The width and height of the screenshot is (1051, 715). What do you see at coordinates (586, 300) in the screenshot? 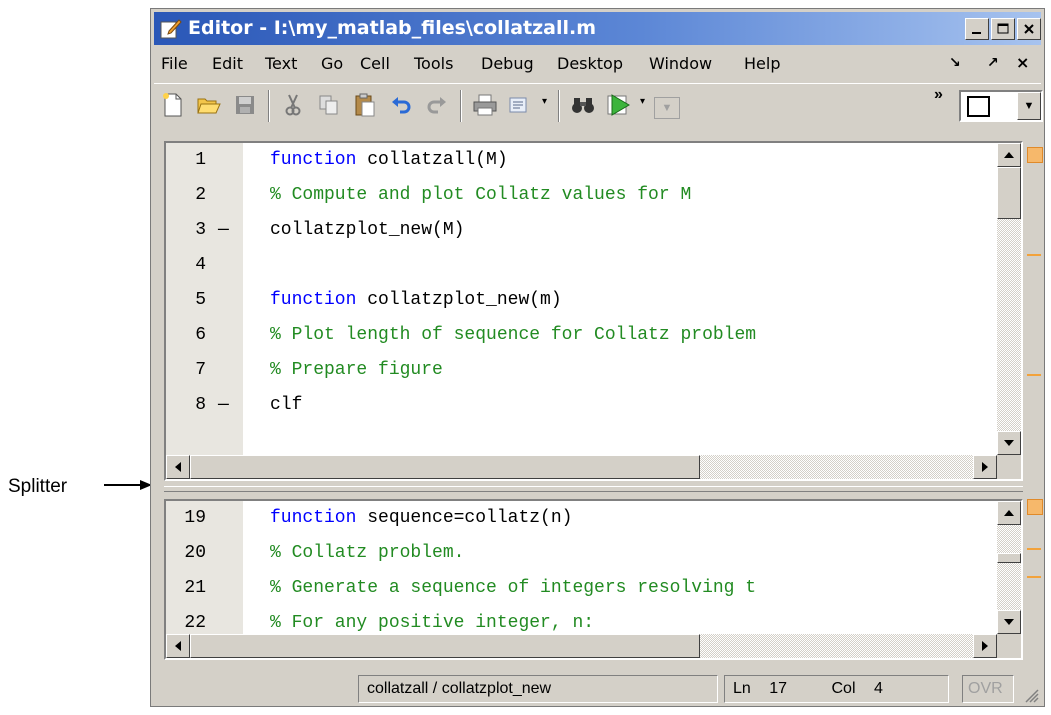
I see `code-line: 5 function collatzplot_new(m)` at bounding box center [586, 300].